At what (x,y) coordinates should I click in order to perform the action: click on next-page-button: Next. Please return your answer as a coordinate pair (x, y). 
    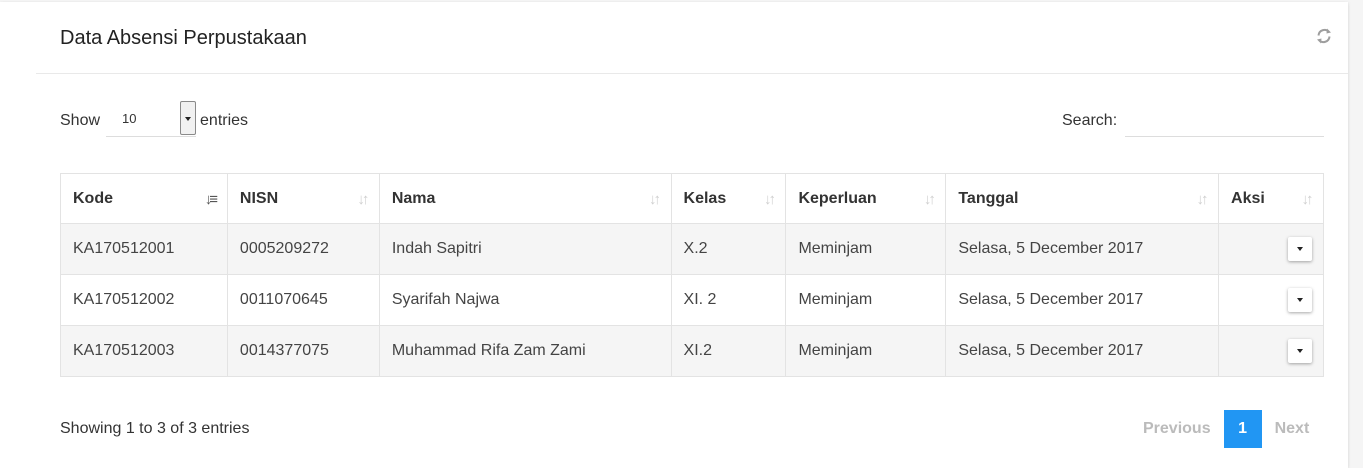
    Looking at the image, I should click on (1292, 429).